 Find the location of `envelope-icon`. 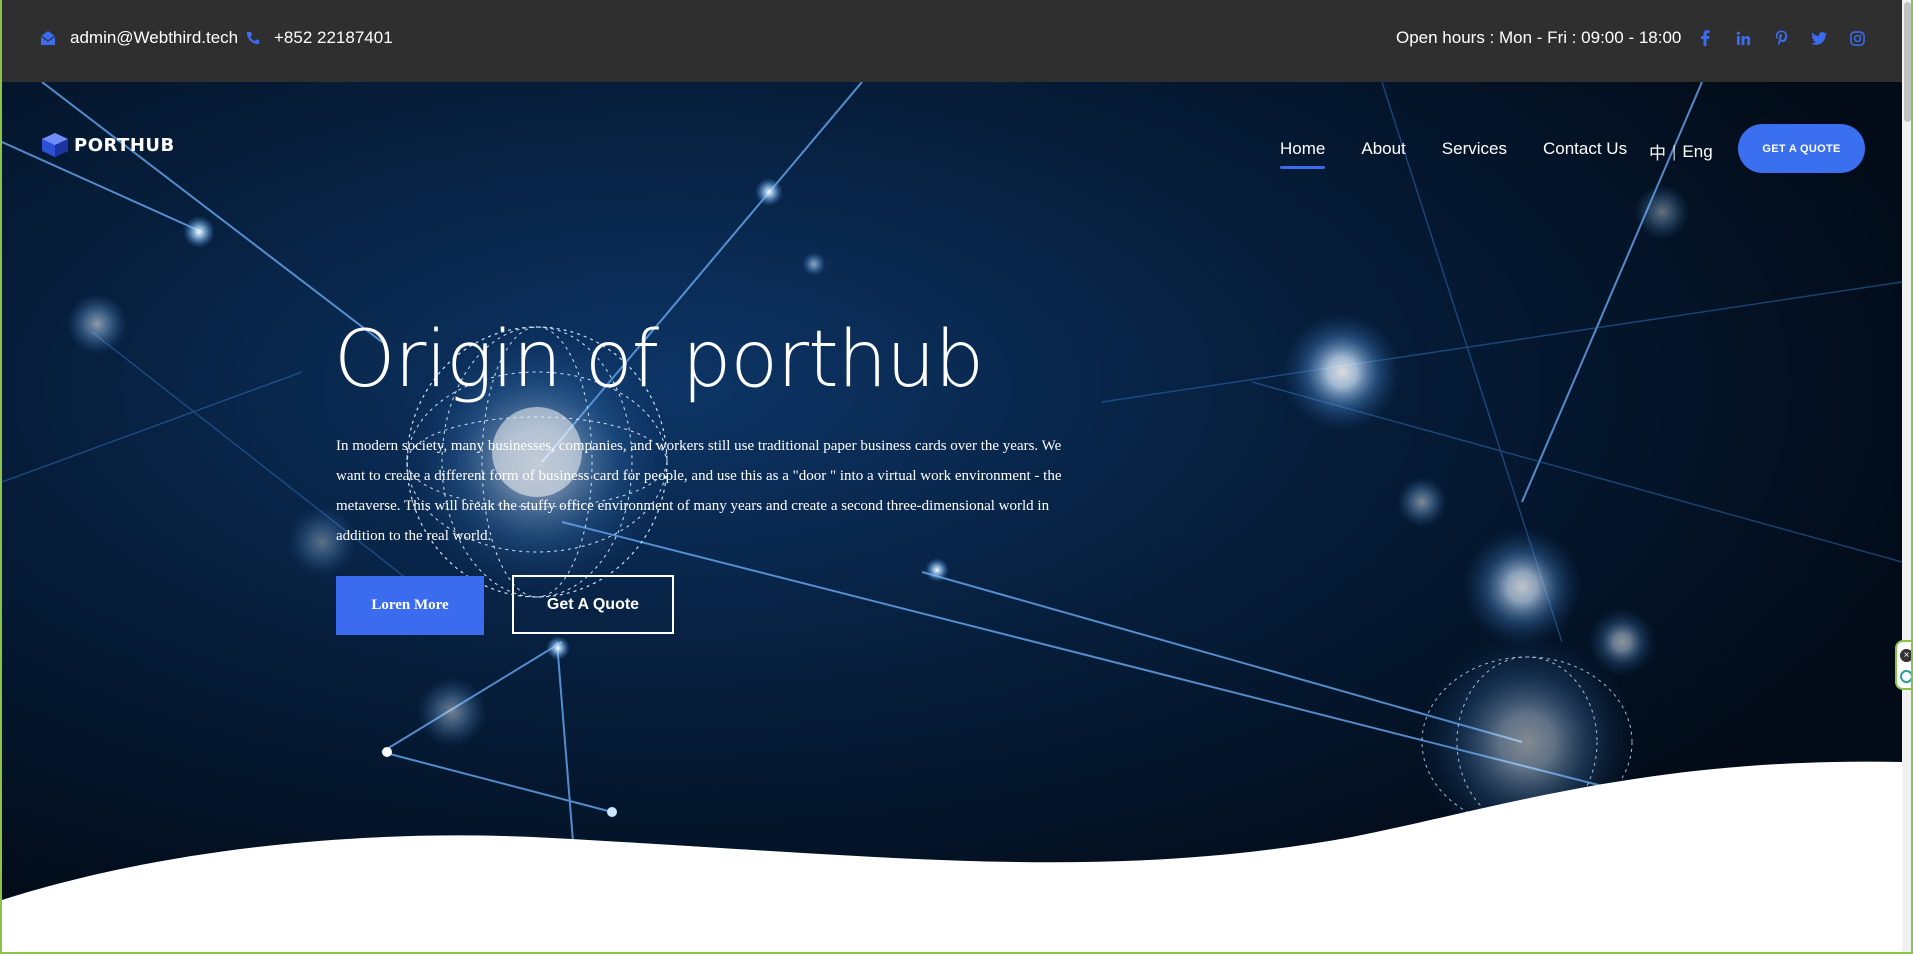

envelope-icon is located at coordinates (48, 38).